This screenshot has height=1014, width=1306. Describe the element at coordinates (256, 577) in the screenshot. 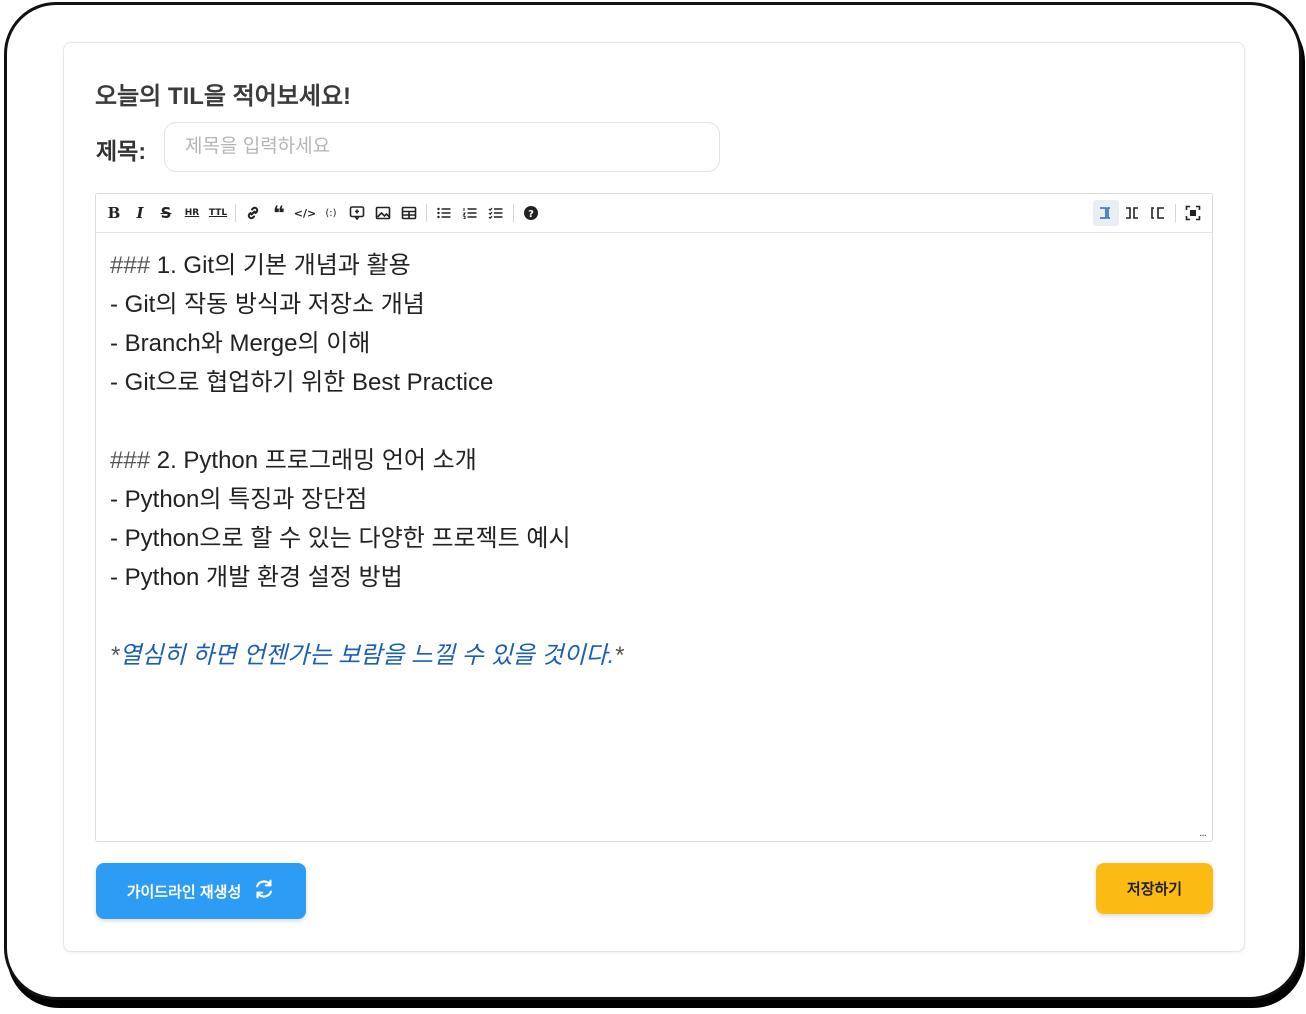

I see `markdown-list-item: - Python 개발 환경 설정 방법` at that location.